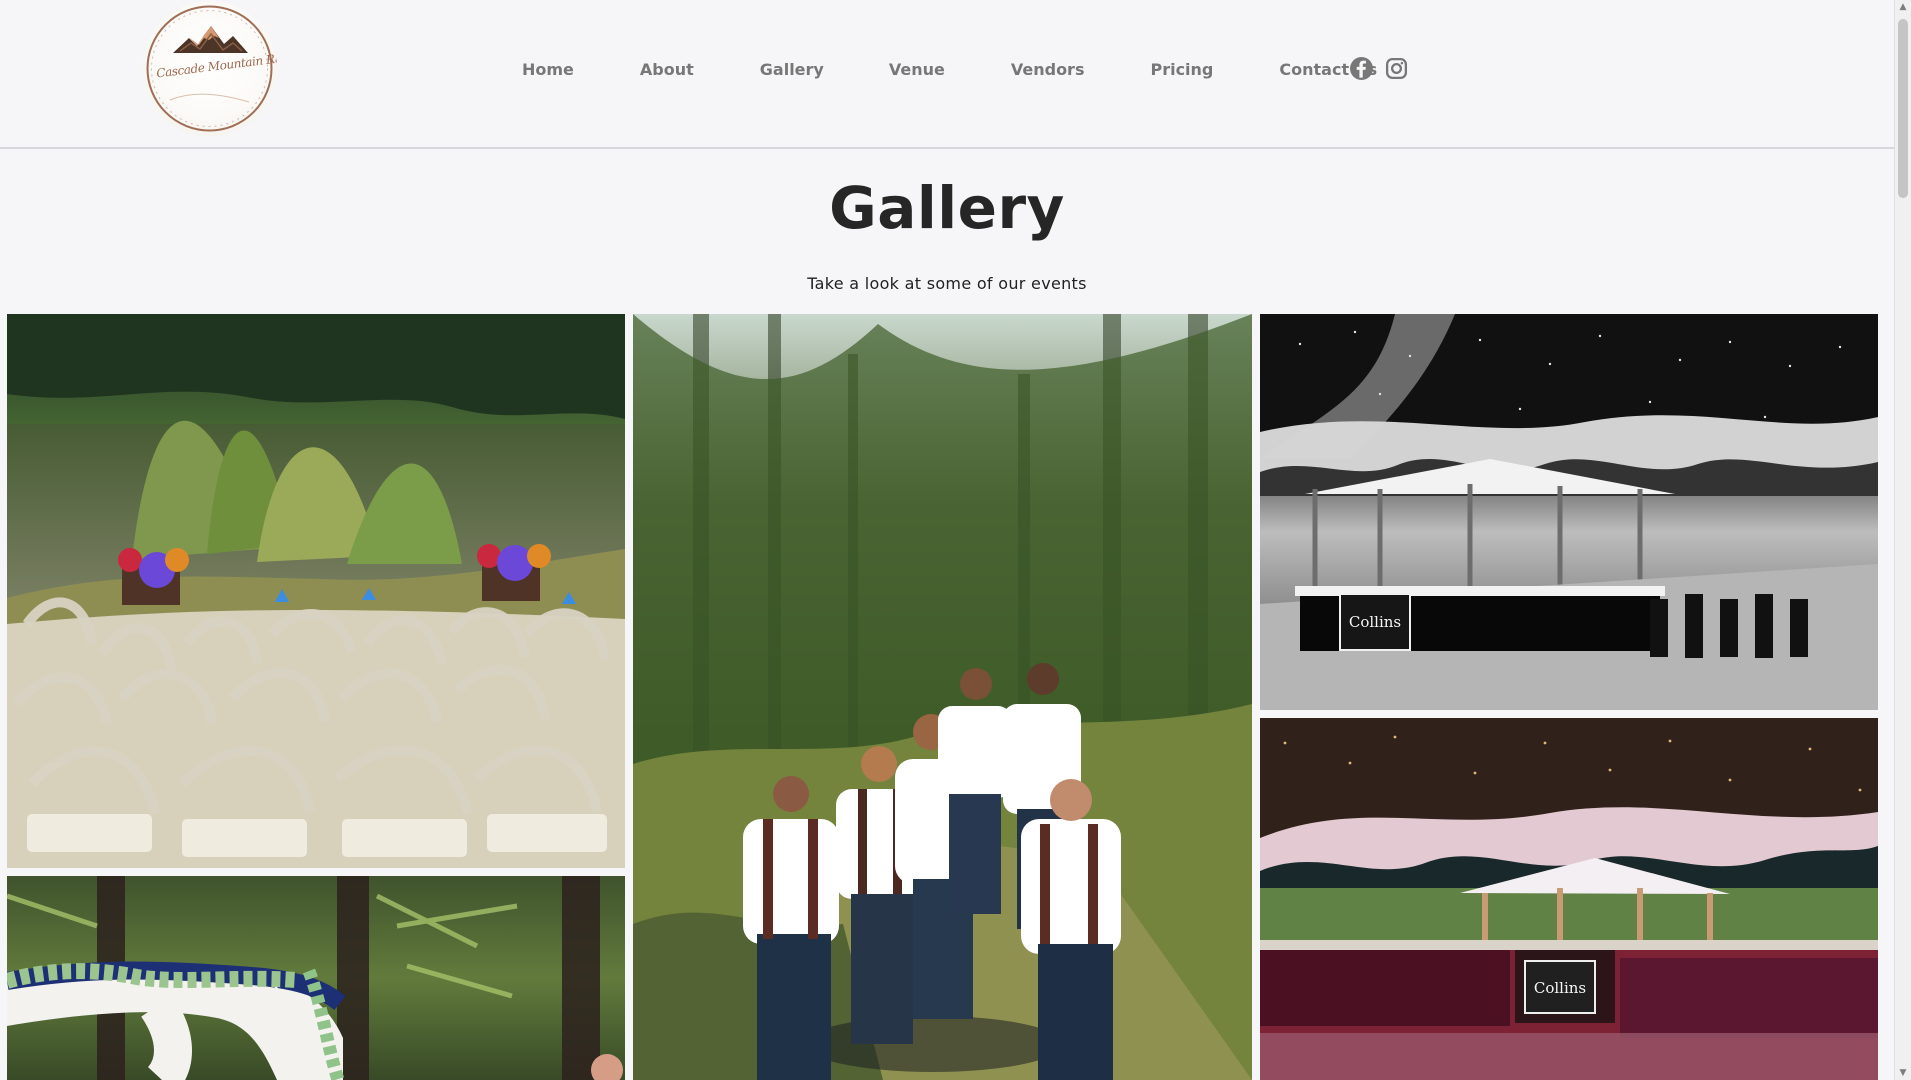 The width and height of the screenshot is (1911, 1080). Describe the element at coordinates (1181, 70) in the screenshot. I see `nav-pricing-link: Pricing` at that location.